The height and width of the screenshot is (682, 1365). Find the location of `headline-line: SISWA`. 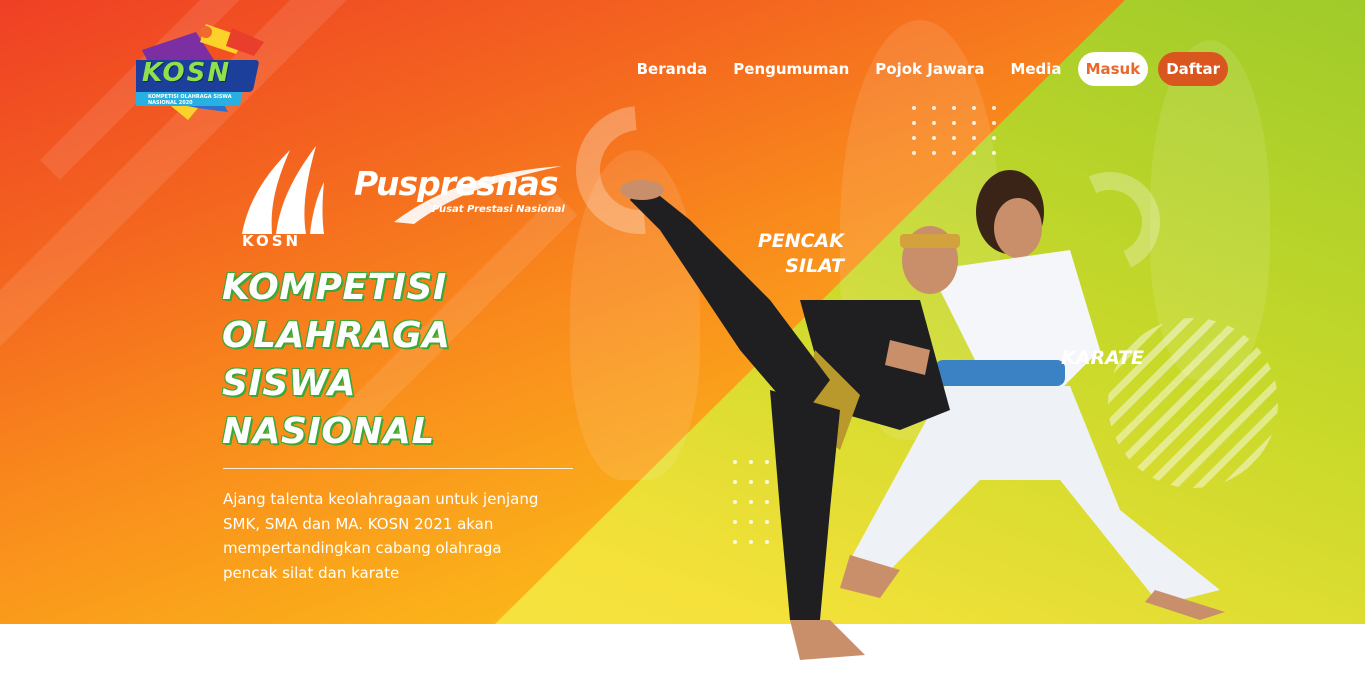

headline-line: SISWA is located at coordinates (289, 383).